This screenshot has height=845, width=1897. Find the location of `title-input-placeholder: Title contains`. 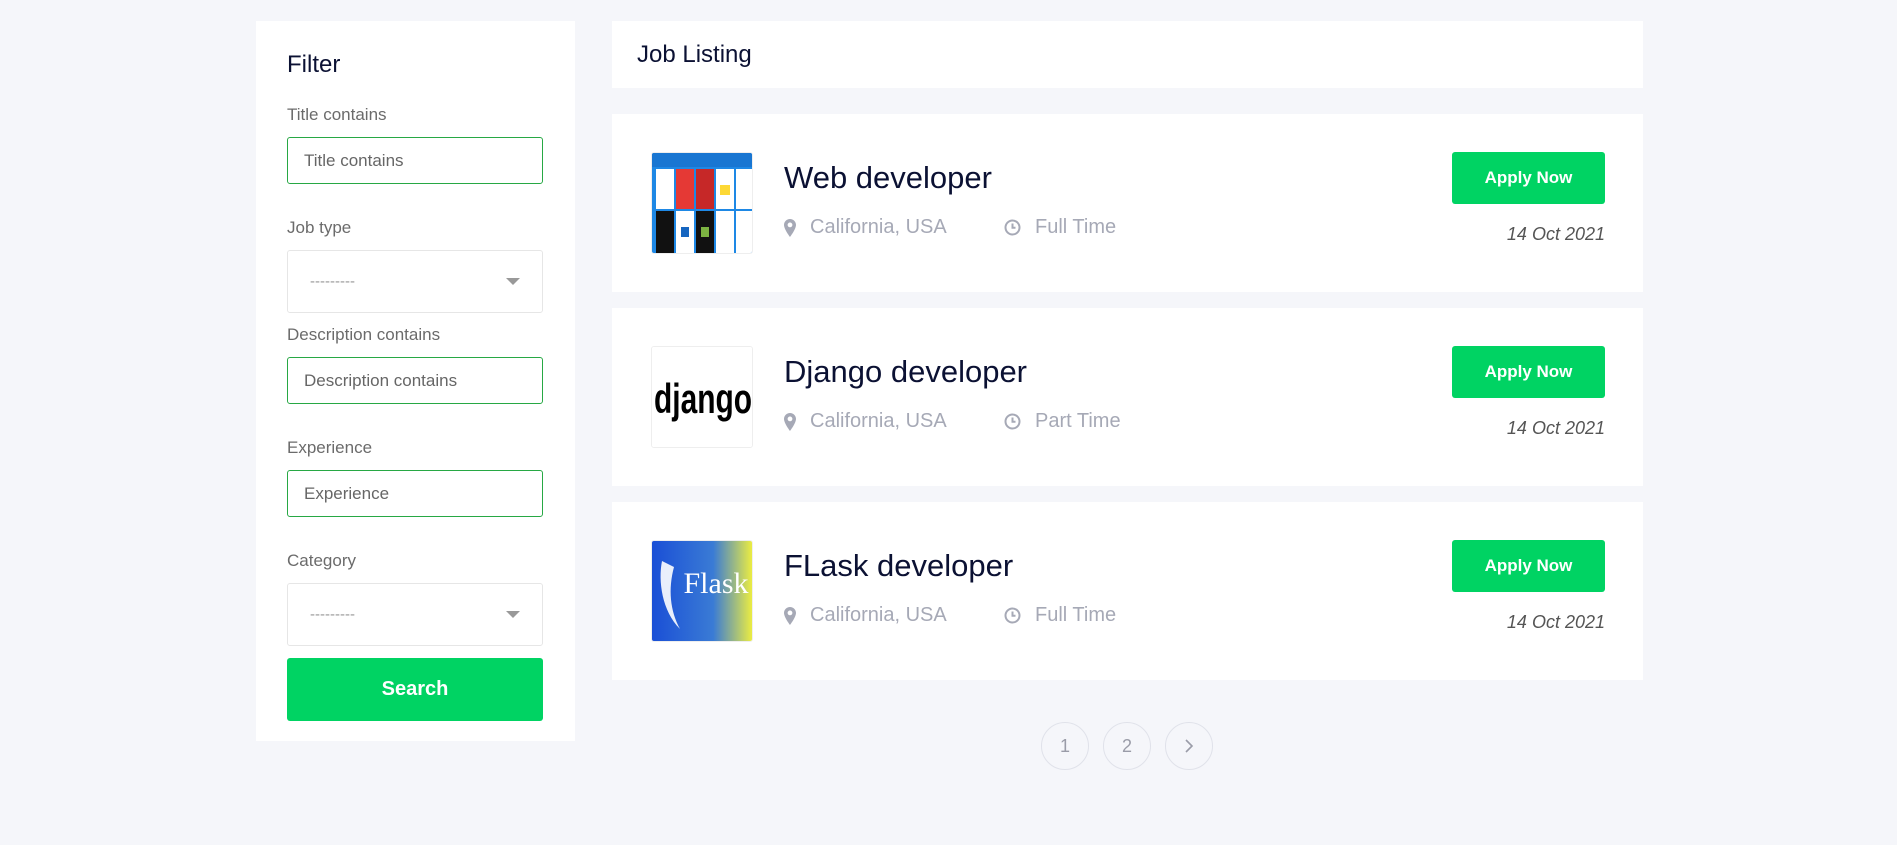

title-input-placeholder: Title contains is located at coordinates (354, 160).